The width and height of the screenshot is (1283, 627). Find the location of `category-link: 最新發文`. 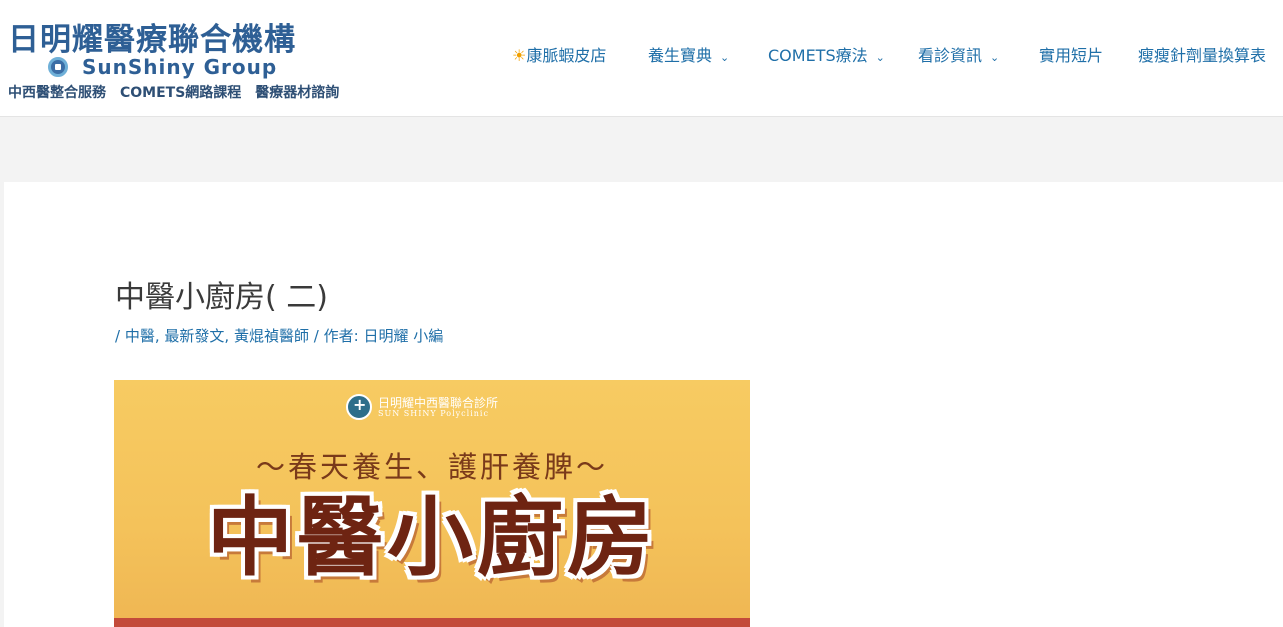

category-link: 最新發文 is located at coordinates (194, 336).